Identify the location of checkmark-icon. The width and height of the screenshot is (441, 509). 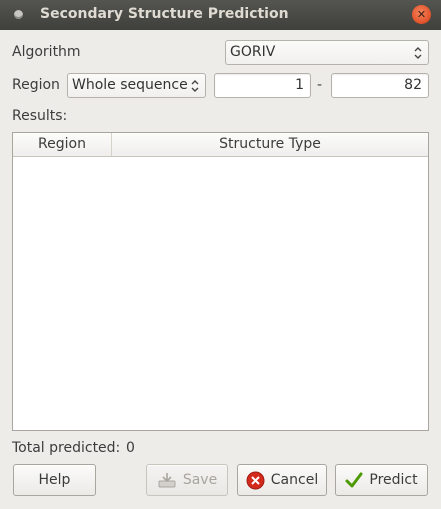
(354, 480).